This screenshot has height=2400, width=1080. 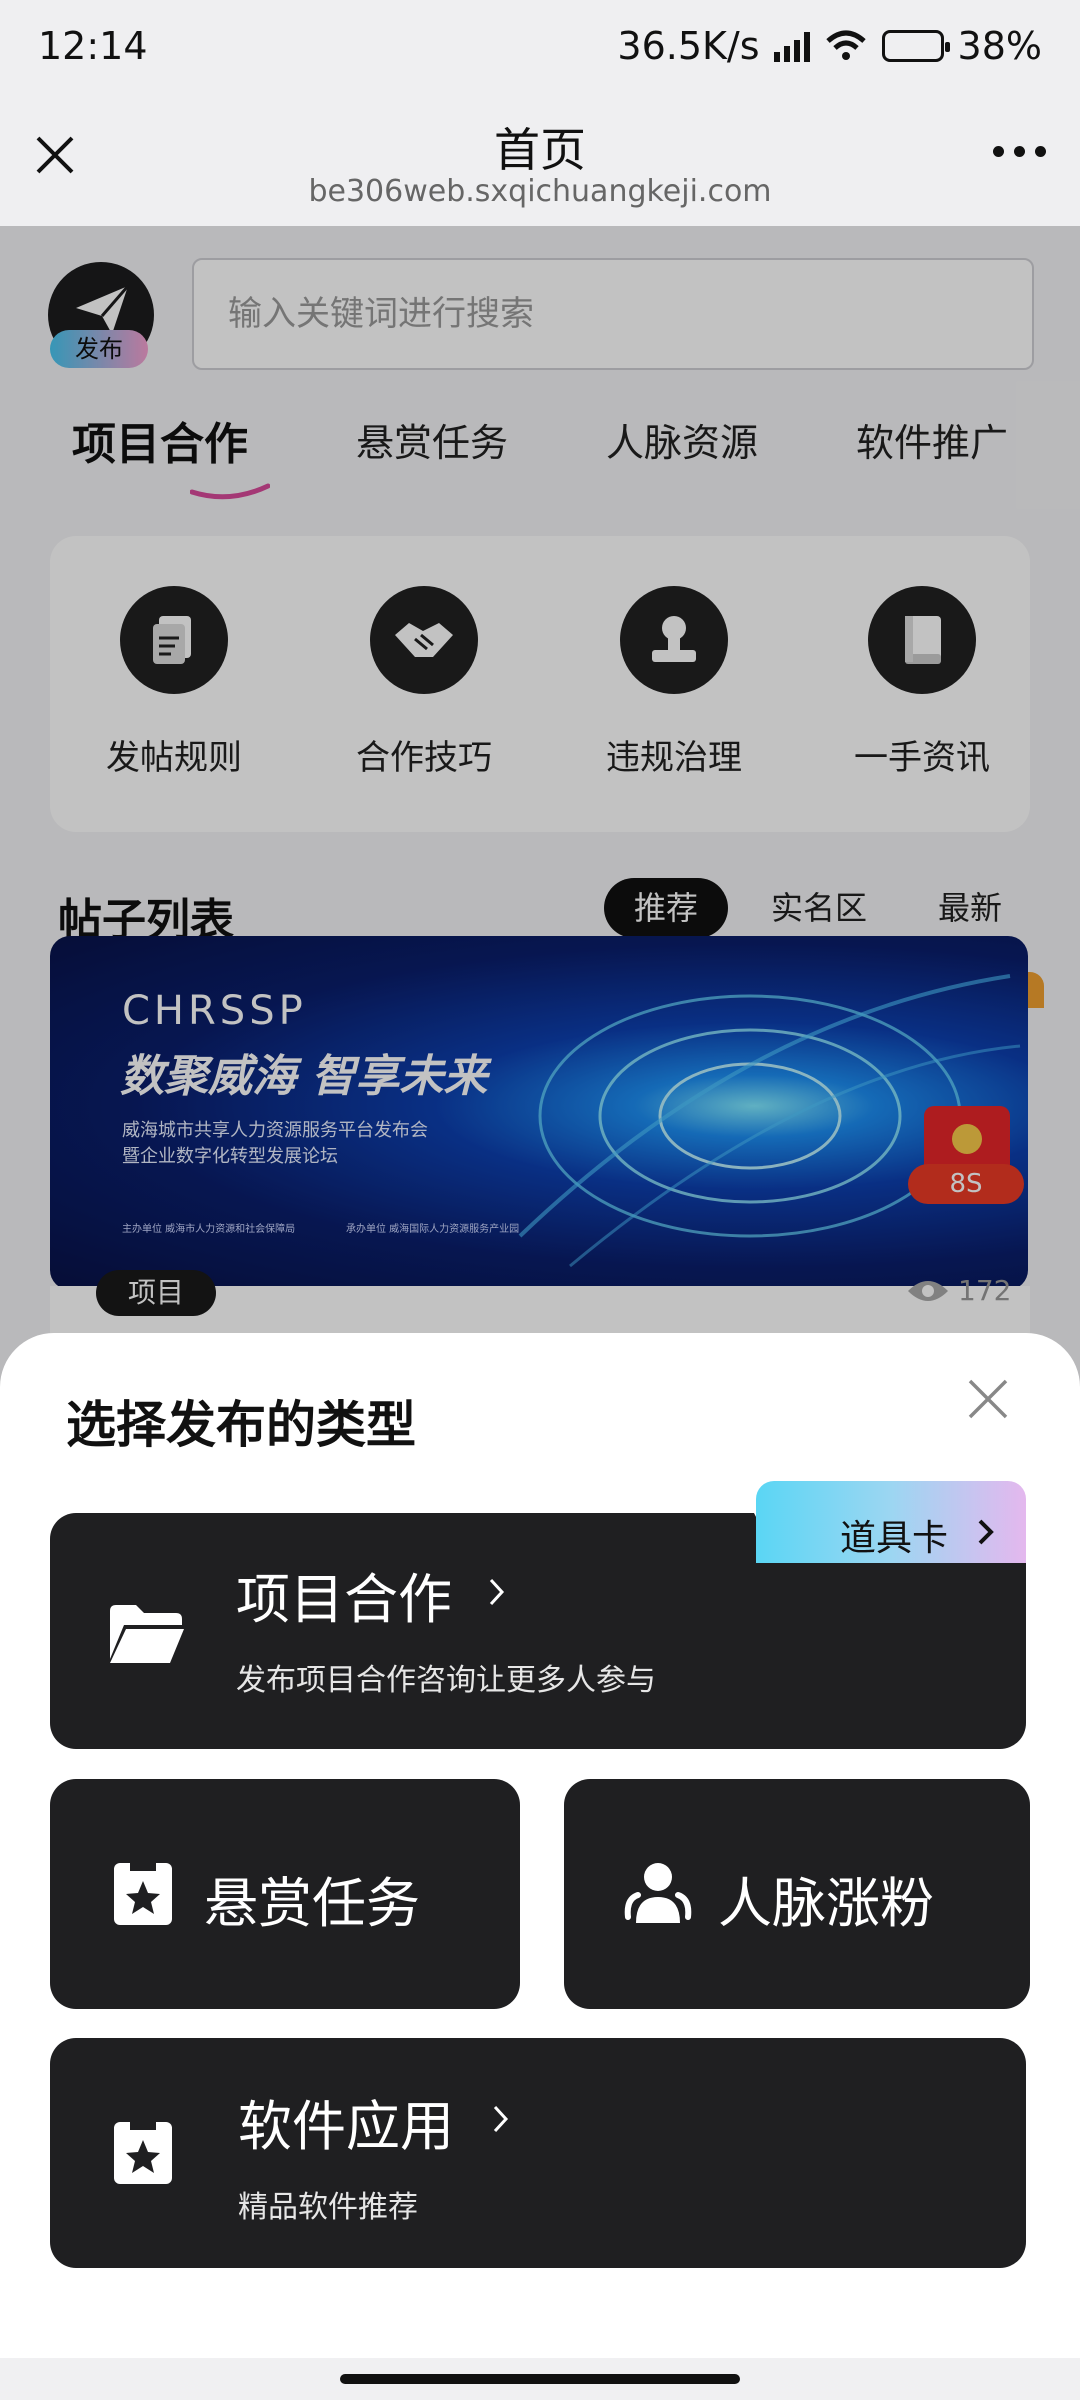 What do you see at coordinates (446, 1680) in the screenshot?
I see `project-option-desc: 发布项目合作咨询让更多人参与` at bounding box center [446, 1680].